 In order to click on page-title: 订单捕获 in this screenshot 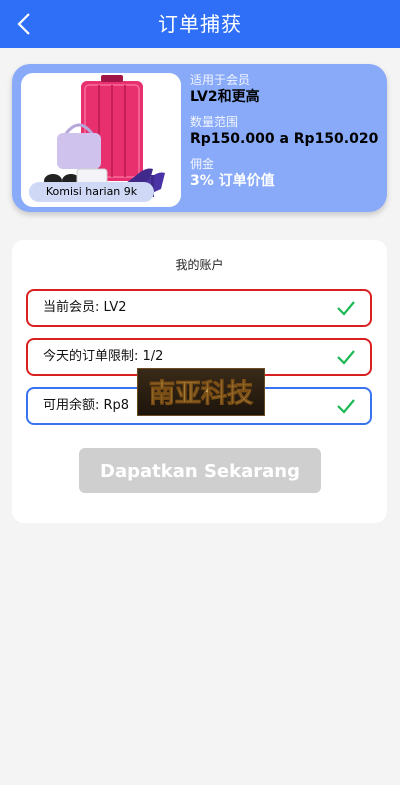, I will do `click(200, 24)`.